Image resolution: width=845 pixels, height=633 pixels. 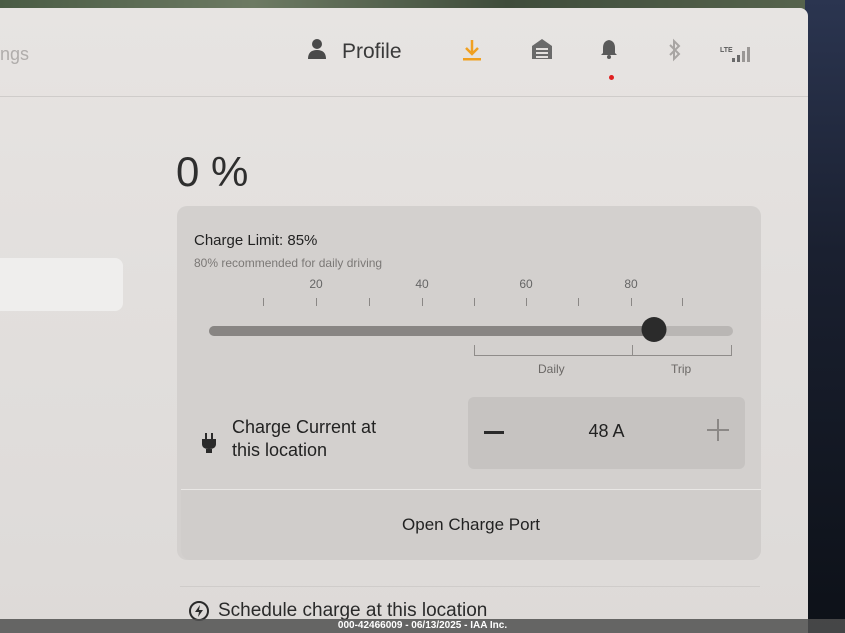 I want to click on sidebar-selected-item, so click(x=61, y=284).